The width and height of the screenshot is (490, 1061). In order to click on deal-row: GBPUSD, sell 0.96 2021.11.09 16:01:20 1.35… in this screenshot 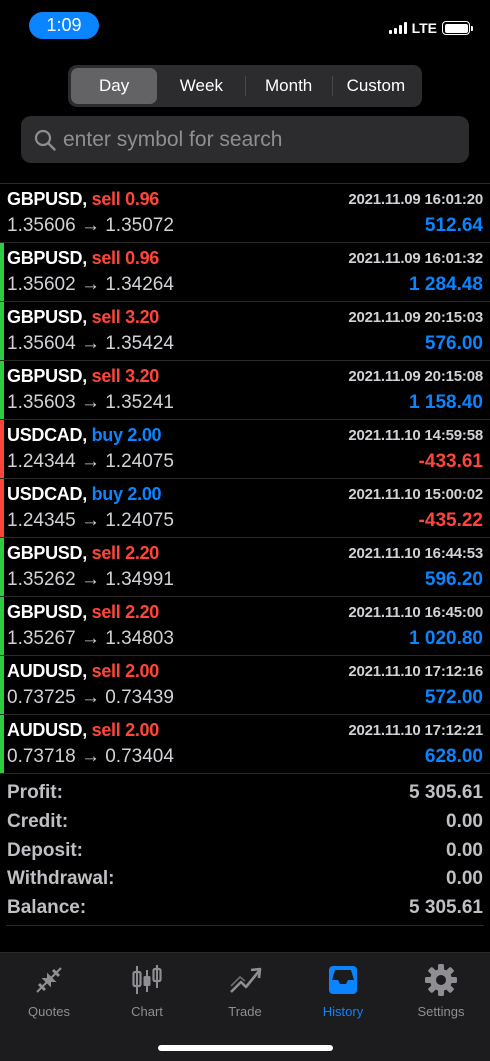, I will do `click(245, 213)`.